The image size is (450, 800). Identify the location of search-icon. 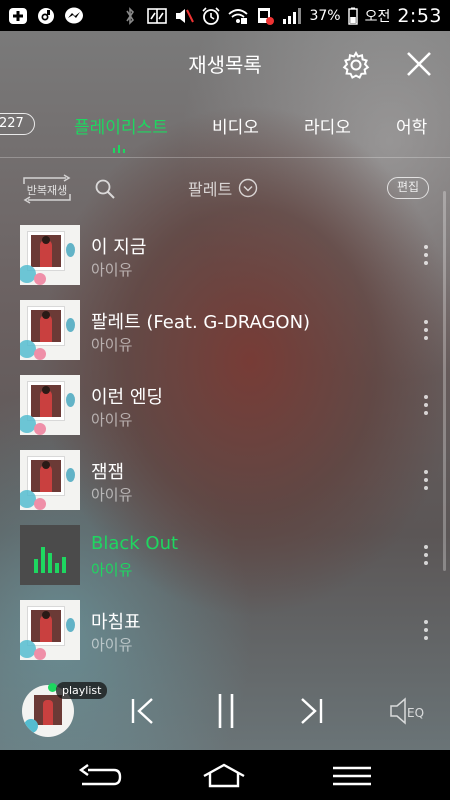
(105, 189).